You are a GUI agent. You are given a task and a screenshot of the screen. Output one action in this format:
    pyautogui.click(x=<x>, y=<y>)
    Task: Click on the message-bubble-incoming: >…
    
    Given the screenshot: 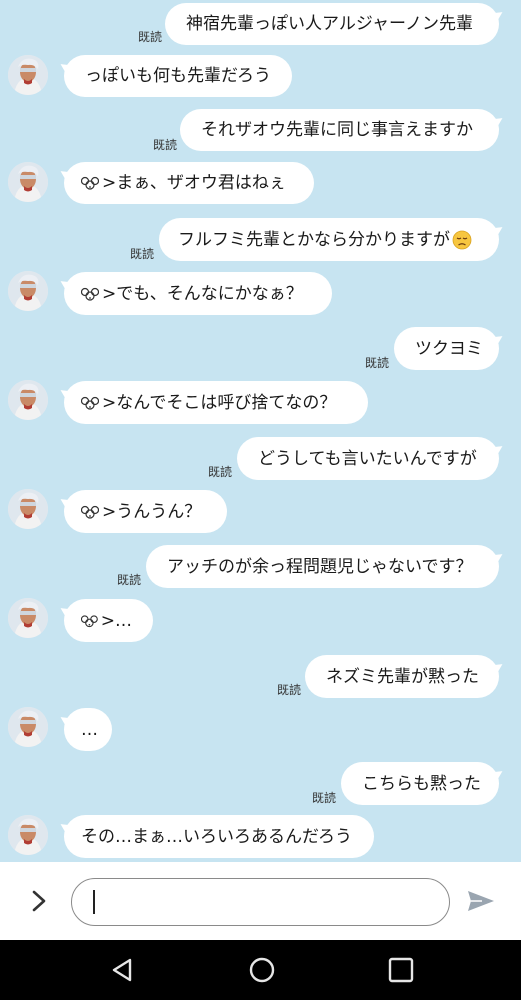 What is the action you would take?
    pyautogui.click(x=108, y=620)
    